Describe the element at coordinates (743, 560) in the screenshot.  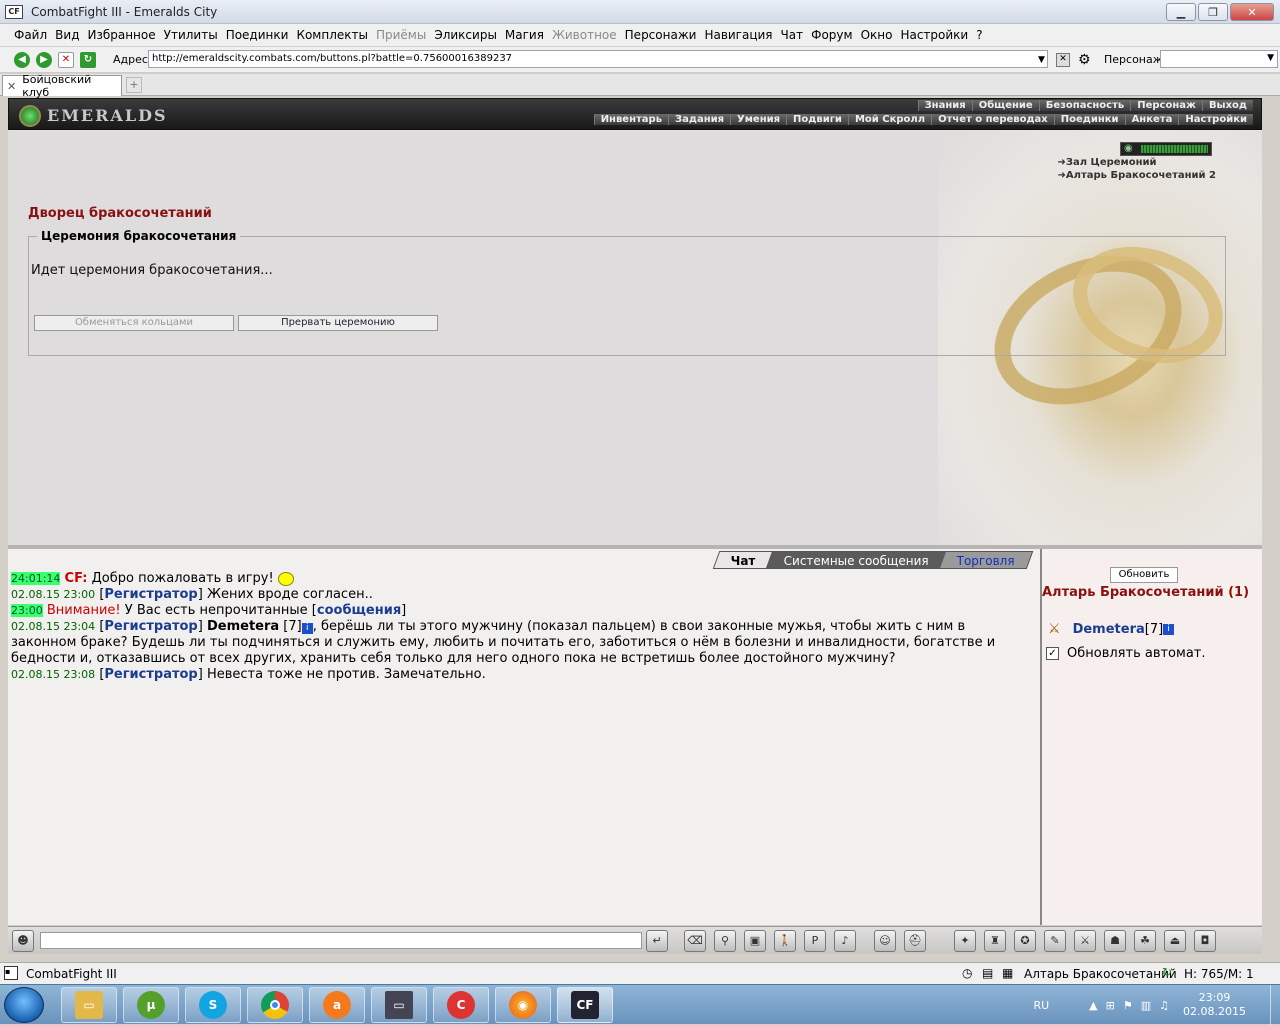
I see `tab-chat: Чат` at that location.